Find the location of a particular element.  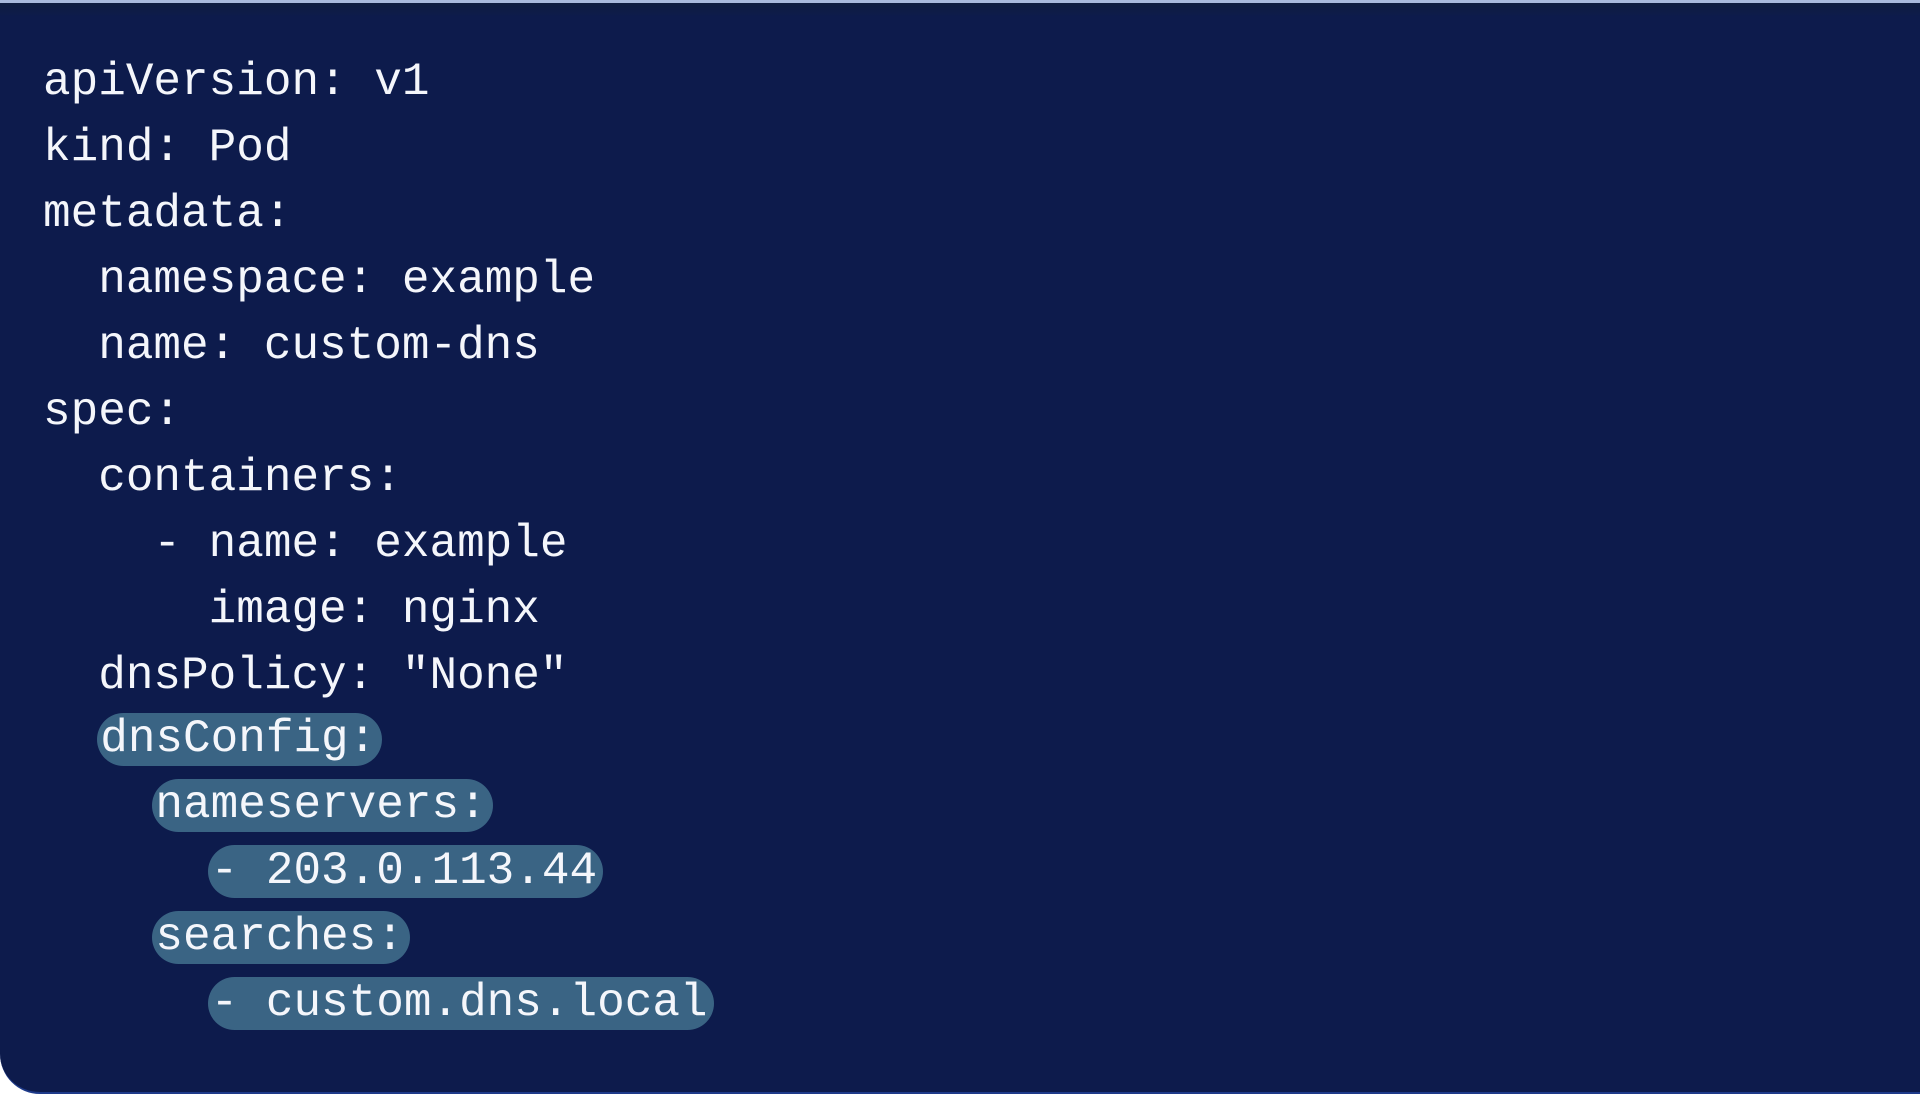

code-line-metadata: metadata: is located at coordinates (378, 214).